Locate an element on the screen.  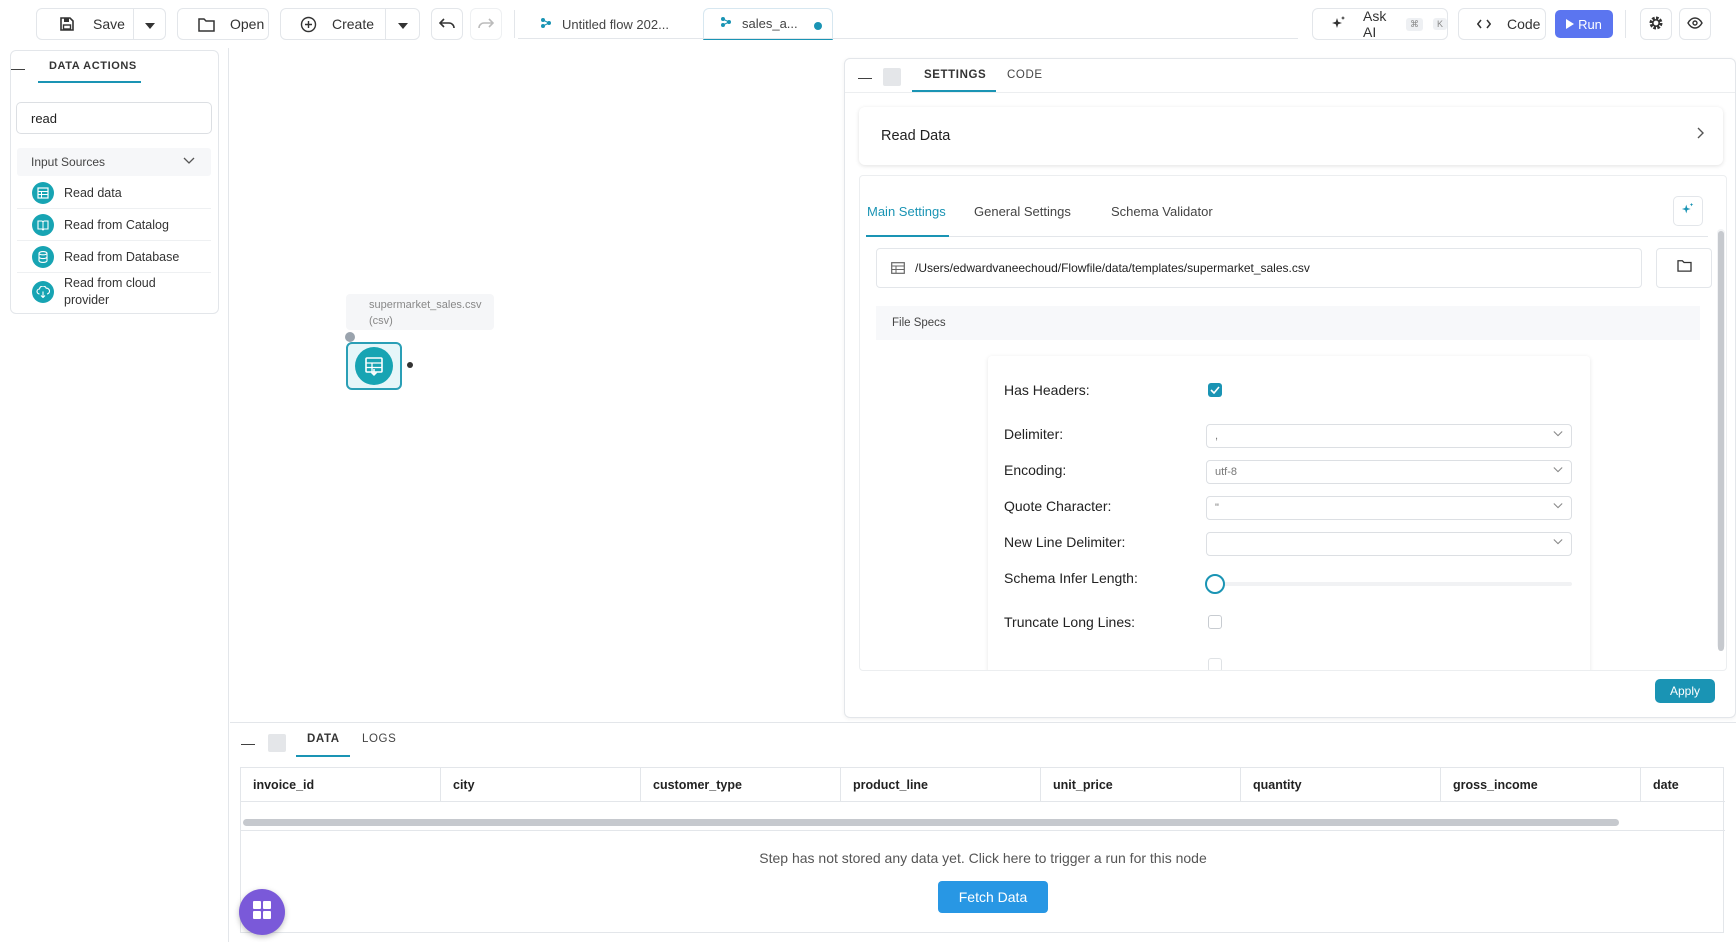
node-output-port is located at coordinates (410, 365).